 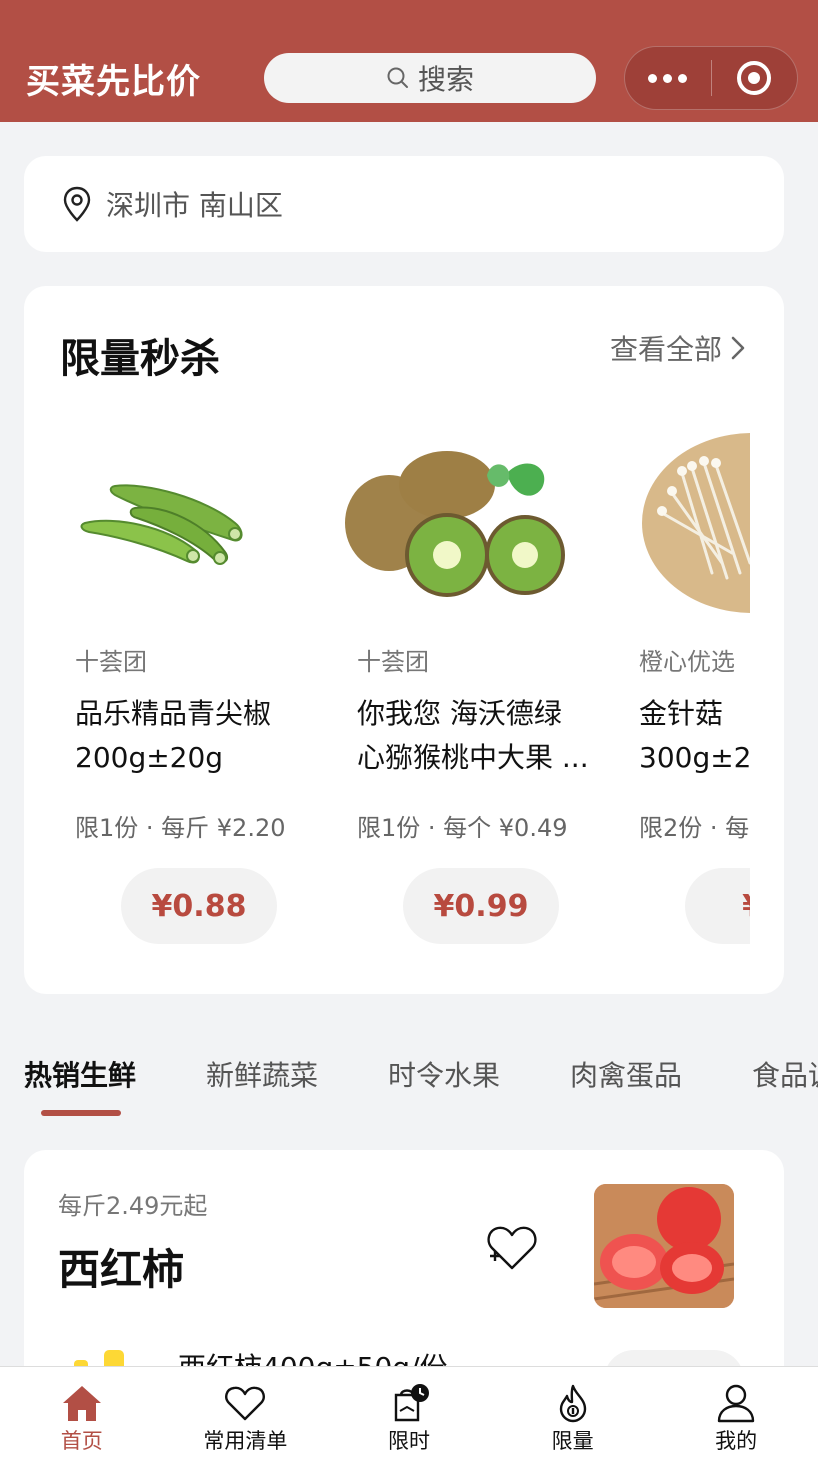 I want to click on nav-limited-time-label: 限时, so click(x=408, y=1441).